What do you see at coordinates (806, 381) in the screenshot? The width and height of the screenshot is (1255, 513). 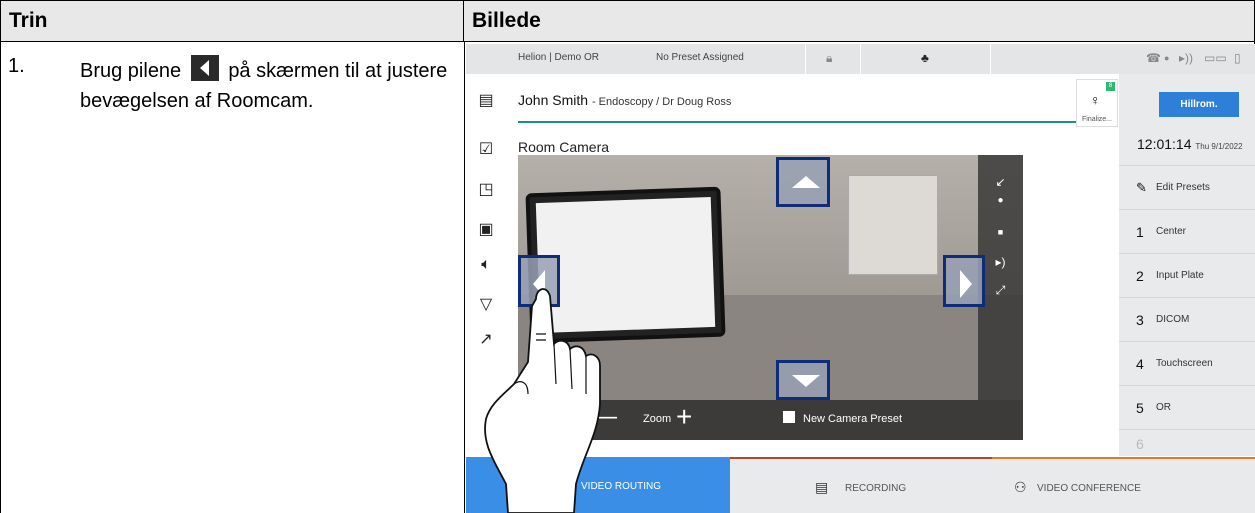 I see `arrow-down-icon` at bounding box center [806, 381].